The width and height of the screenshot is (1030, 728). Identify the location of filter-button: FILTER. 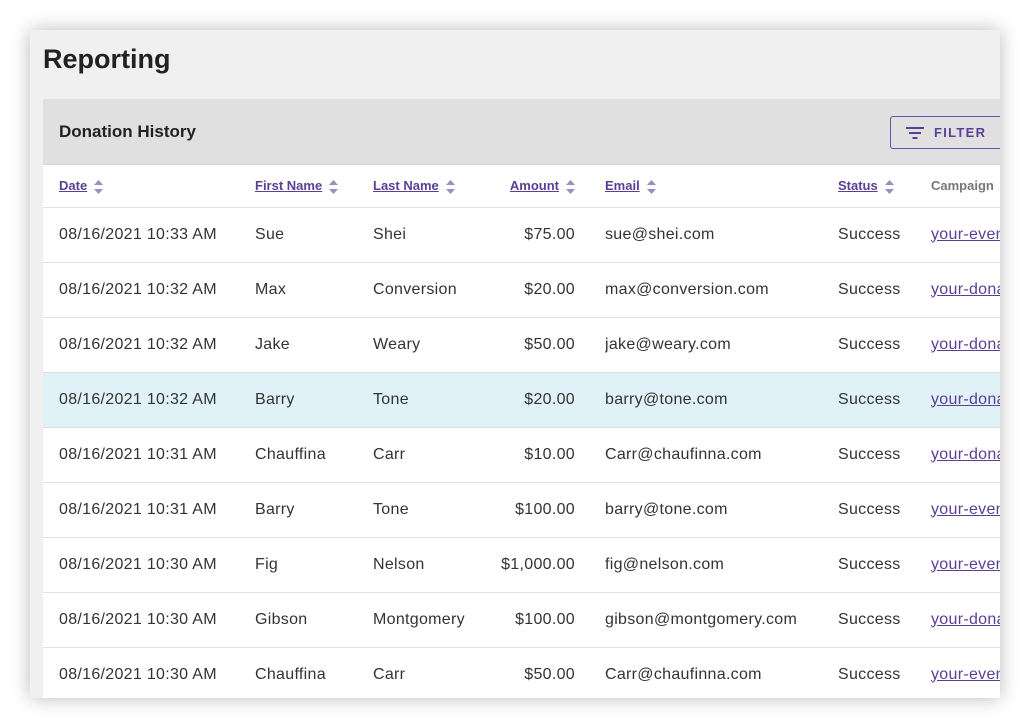
(945, 132).